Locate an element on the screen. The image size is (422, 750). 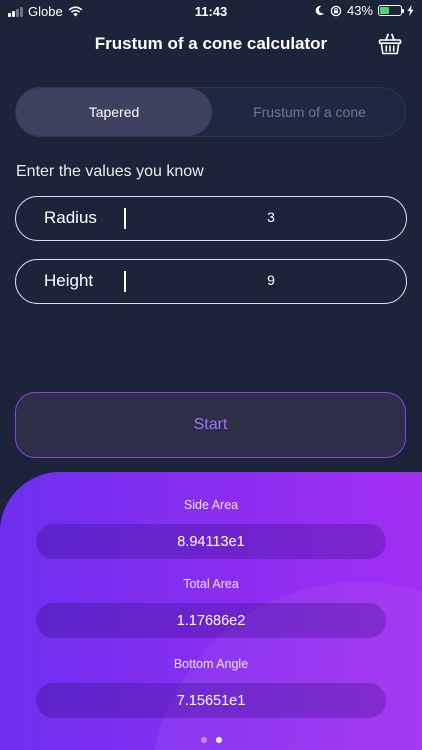
height-caret is located at coordinates (125, 281).